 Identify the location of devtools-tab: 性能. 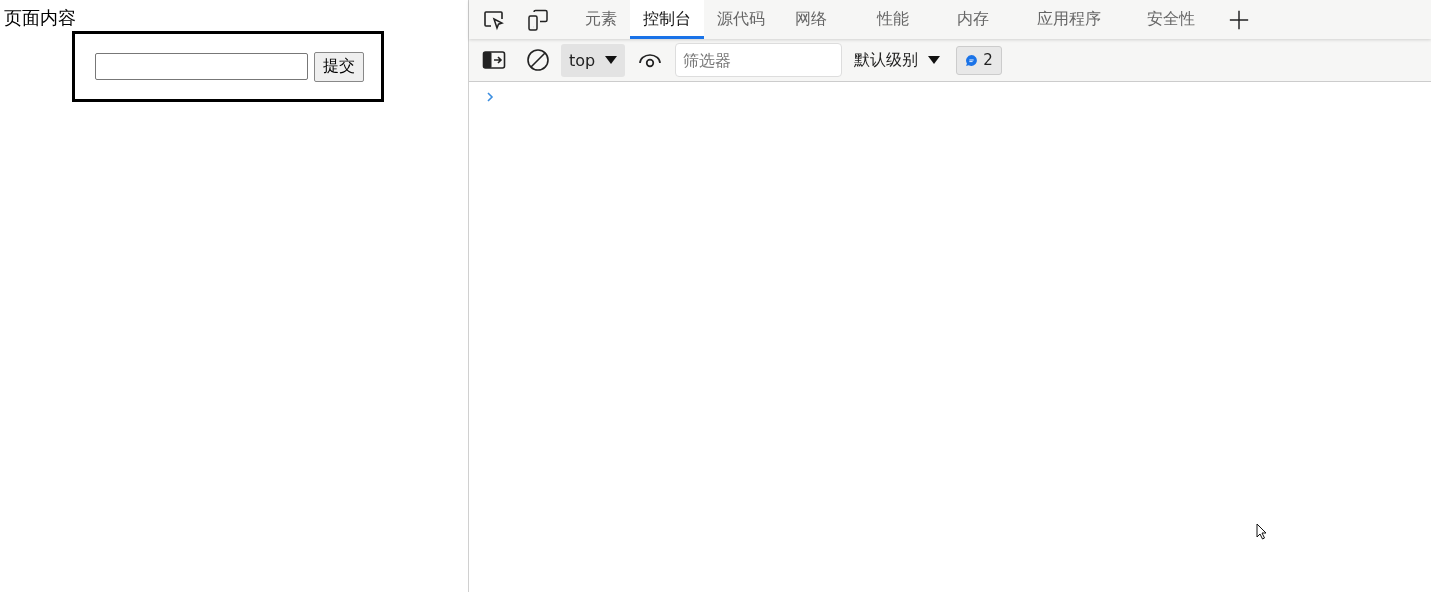
(893, 19).